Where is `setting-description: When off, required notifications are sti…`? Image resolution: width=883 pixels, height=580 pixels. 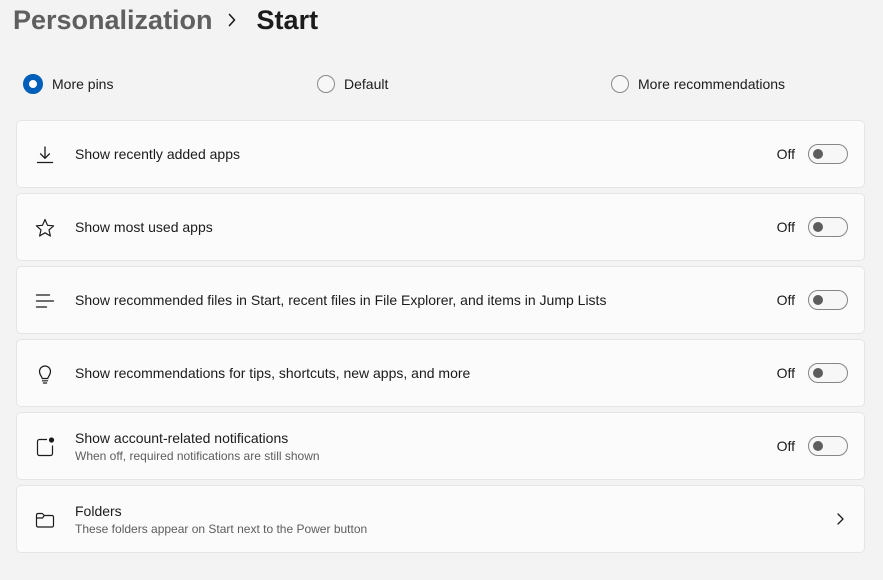
setting-description: When off, required notifications are sti… is located at coordinates (197, 455).